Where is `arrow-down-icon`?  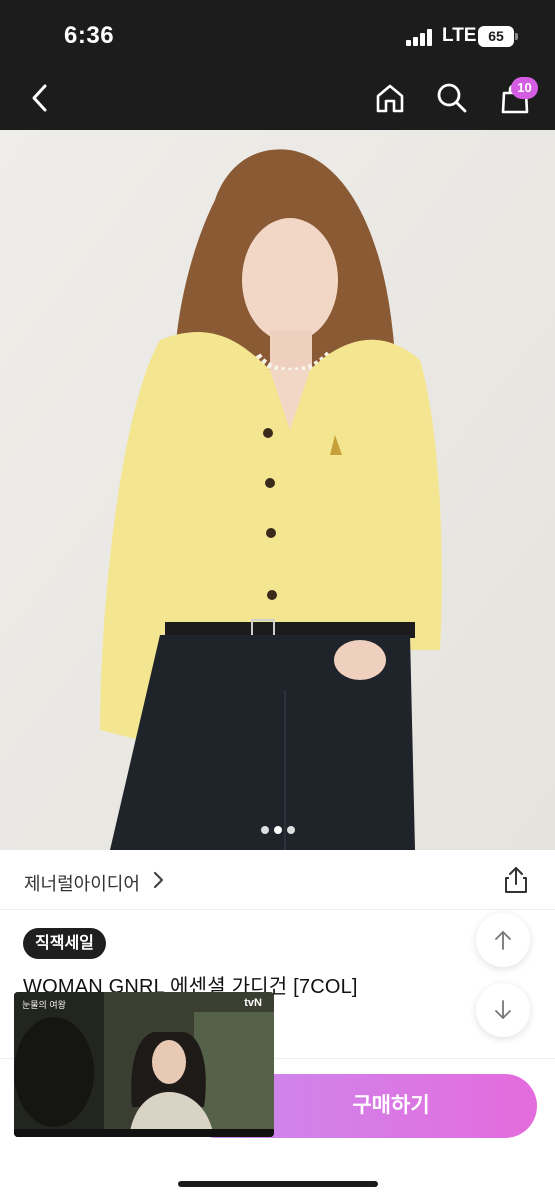
arrow-down-icon is located at coordinates (503, 1009).